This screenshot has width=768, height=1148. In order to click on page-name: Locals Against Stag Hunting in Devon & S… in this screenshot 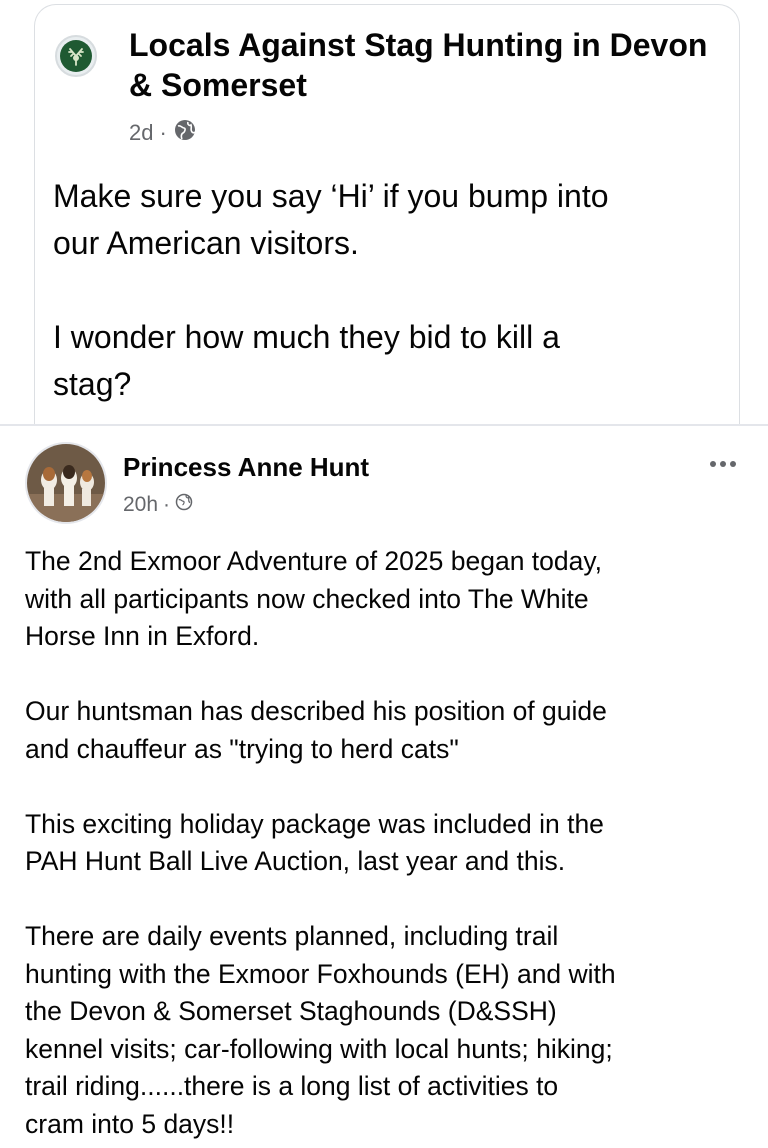, I will do `click(419, 65)`.